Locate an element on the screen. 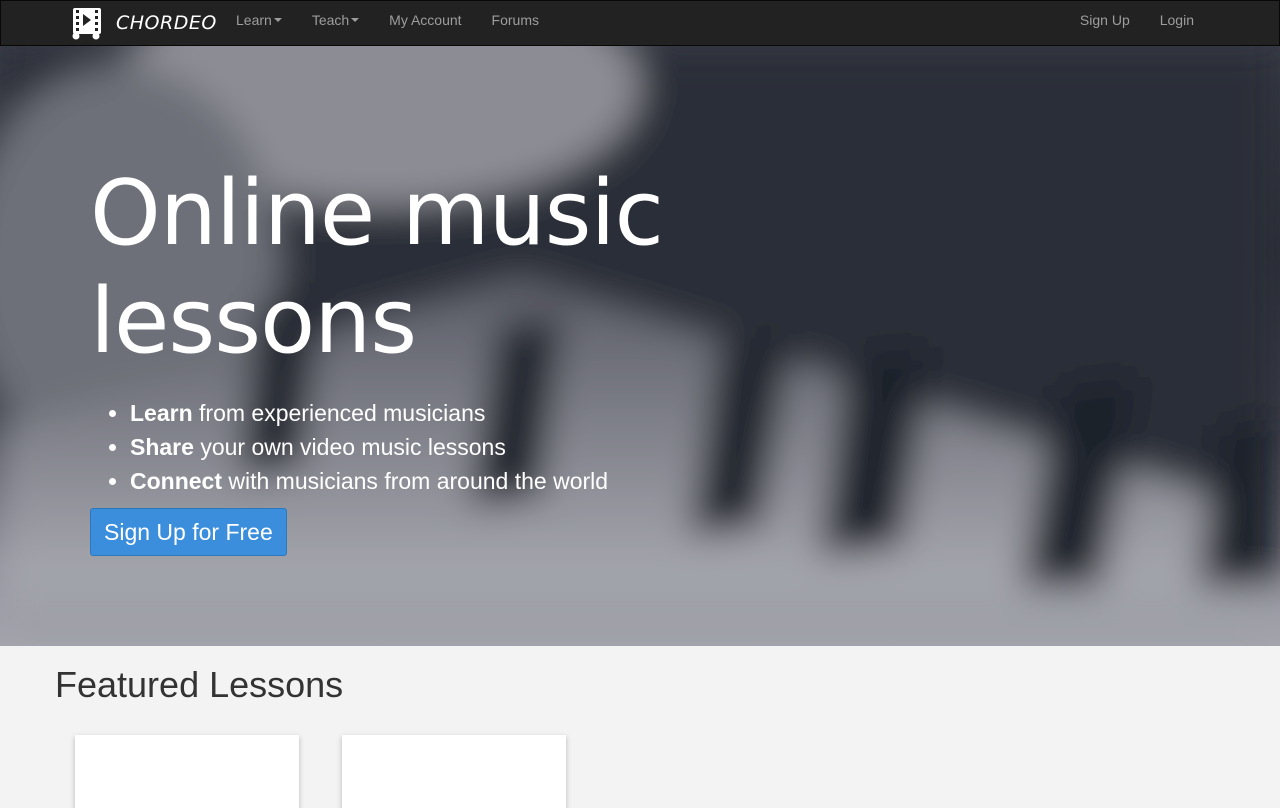  nav-sign-up-label: Sign Up is located at coordinates (1104, 20).